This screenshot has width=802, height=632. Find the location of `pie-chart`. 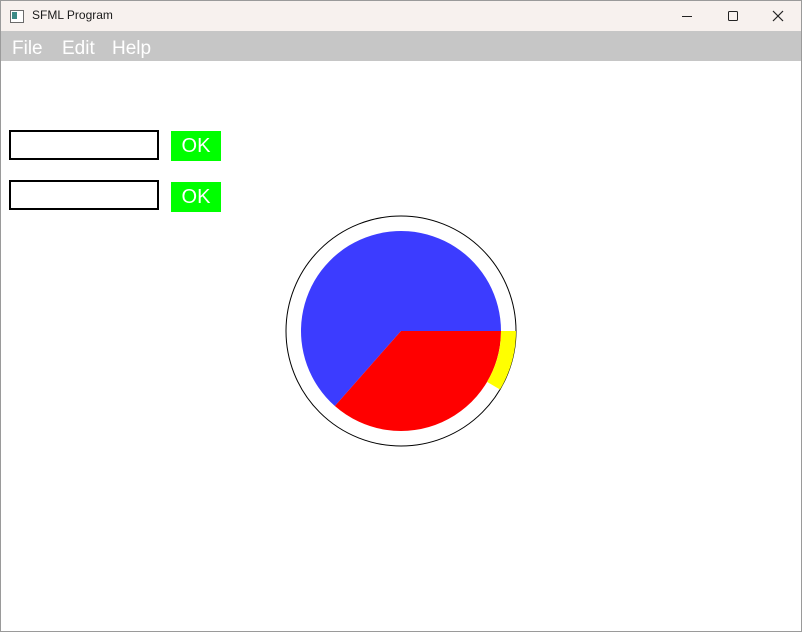

pie-chart is located at coordinates (401, 331).